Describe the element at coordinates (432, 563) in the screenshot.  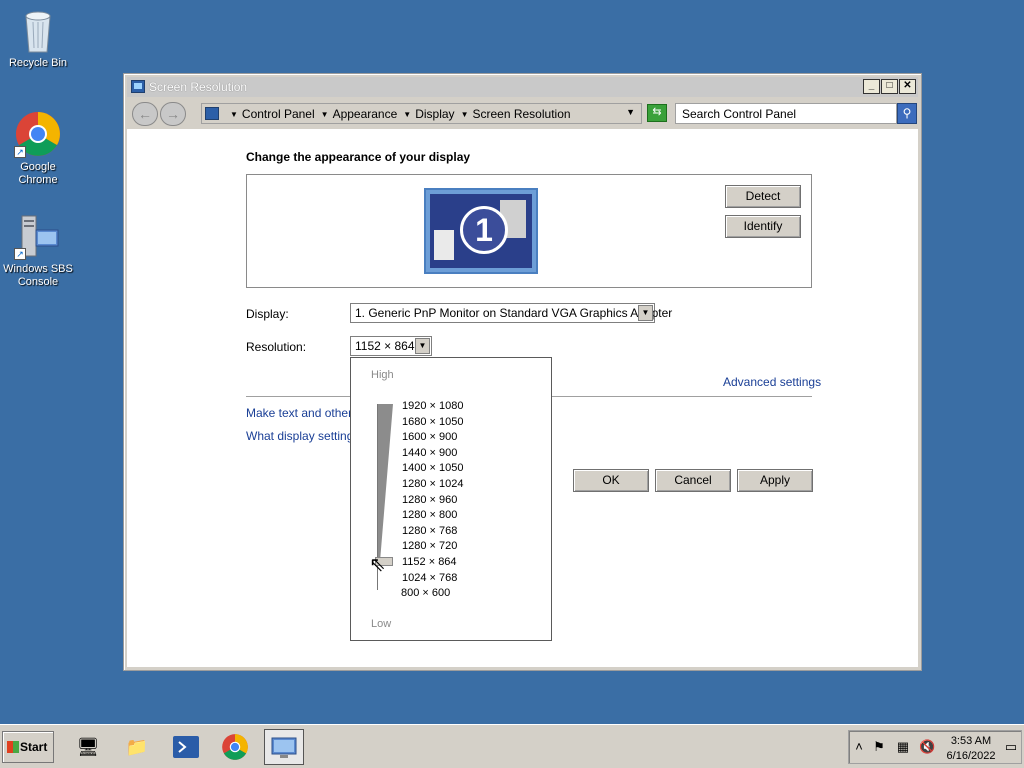
I see `resolution-option-selected: 1152 × 864` at that location.